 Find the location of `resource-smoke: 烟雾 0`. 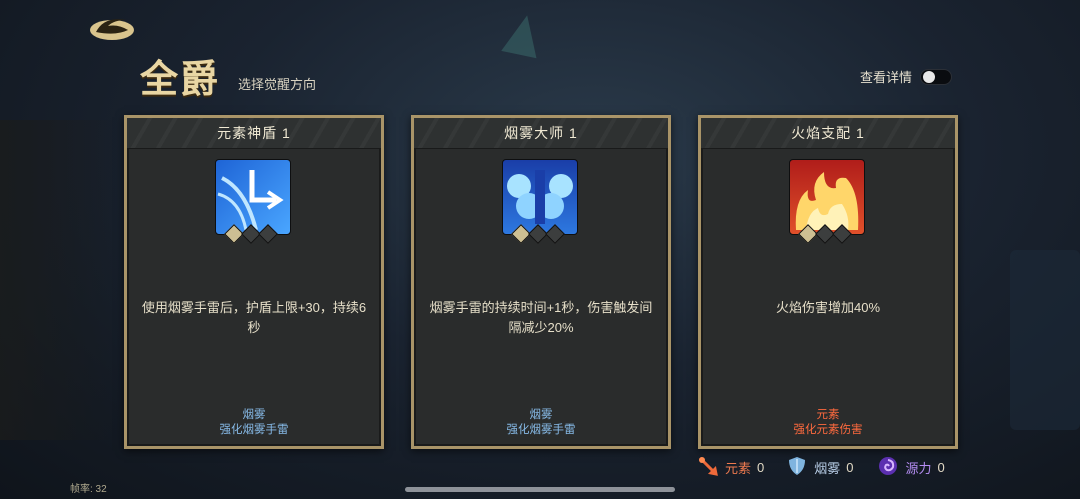

resource-smoke: 烟雾 0 is located at coordinates (820, 467).